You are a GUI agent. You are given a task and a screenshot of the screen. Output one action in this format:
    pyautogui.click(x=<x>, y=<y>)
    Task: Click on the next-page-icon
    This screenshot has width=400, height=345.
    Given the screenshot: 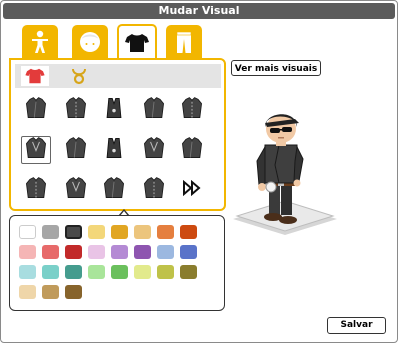 What is the action you would take?
    pyautogui.click(x=192, y=189)
    